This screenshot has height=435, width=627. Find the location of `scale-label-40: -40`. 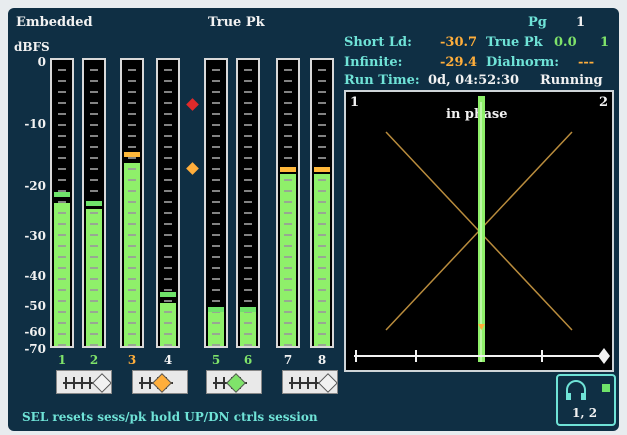

scale-label-40: -40 is located at coordinates (35, 276).